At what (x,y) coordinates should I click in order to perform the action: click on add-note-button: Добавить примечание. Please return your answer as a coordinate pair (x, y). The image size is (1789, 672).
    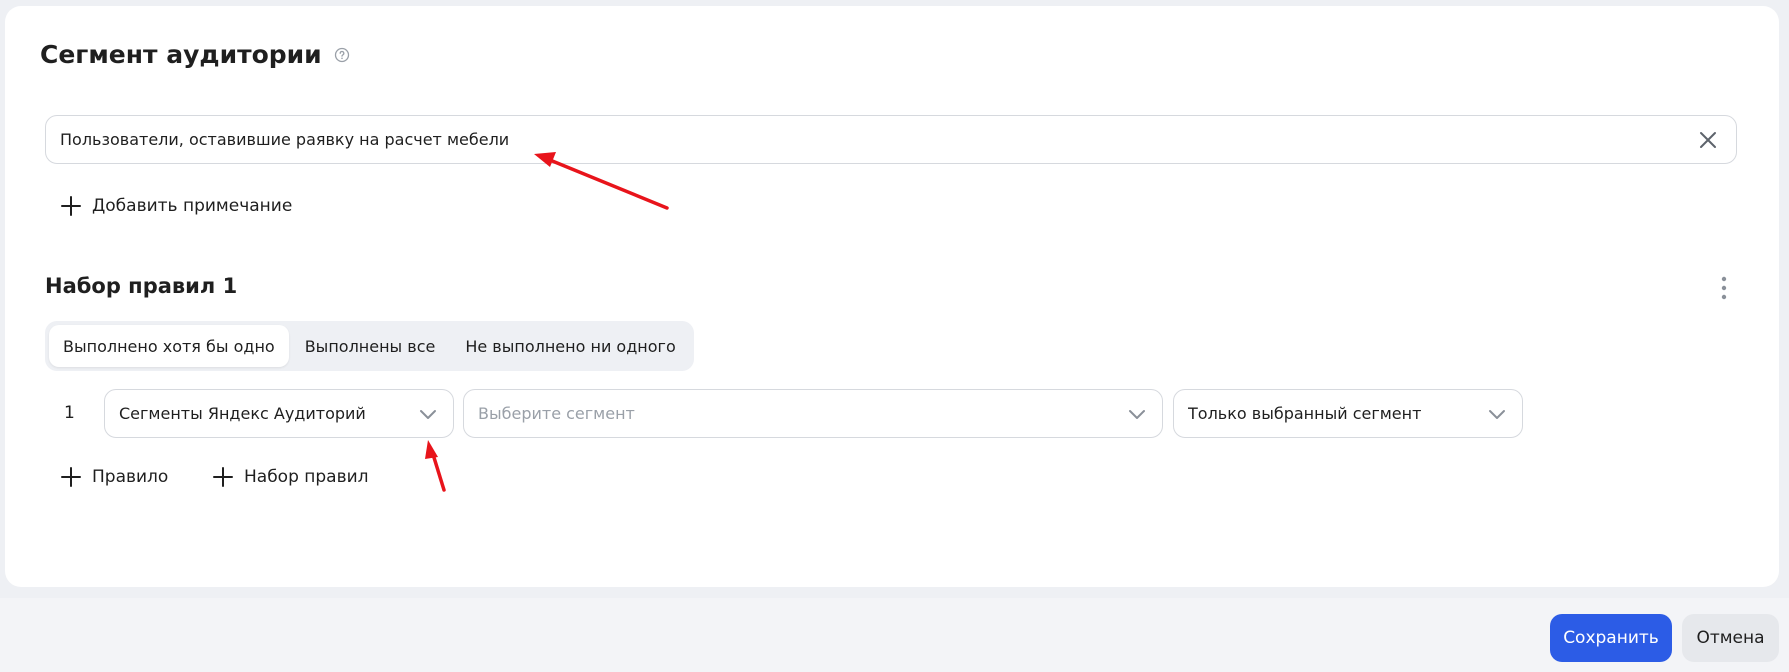
    Looking at the image, I should click on (176, 206).